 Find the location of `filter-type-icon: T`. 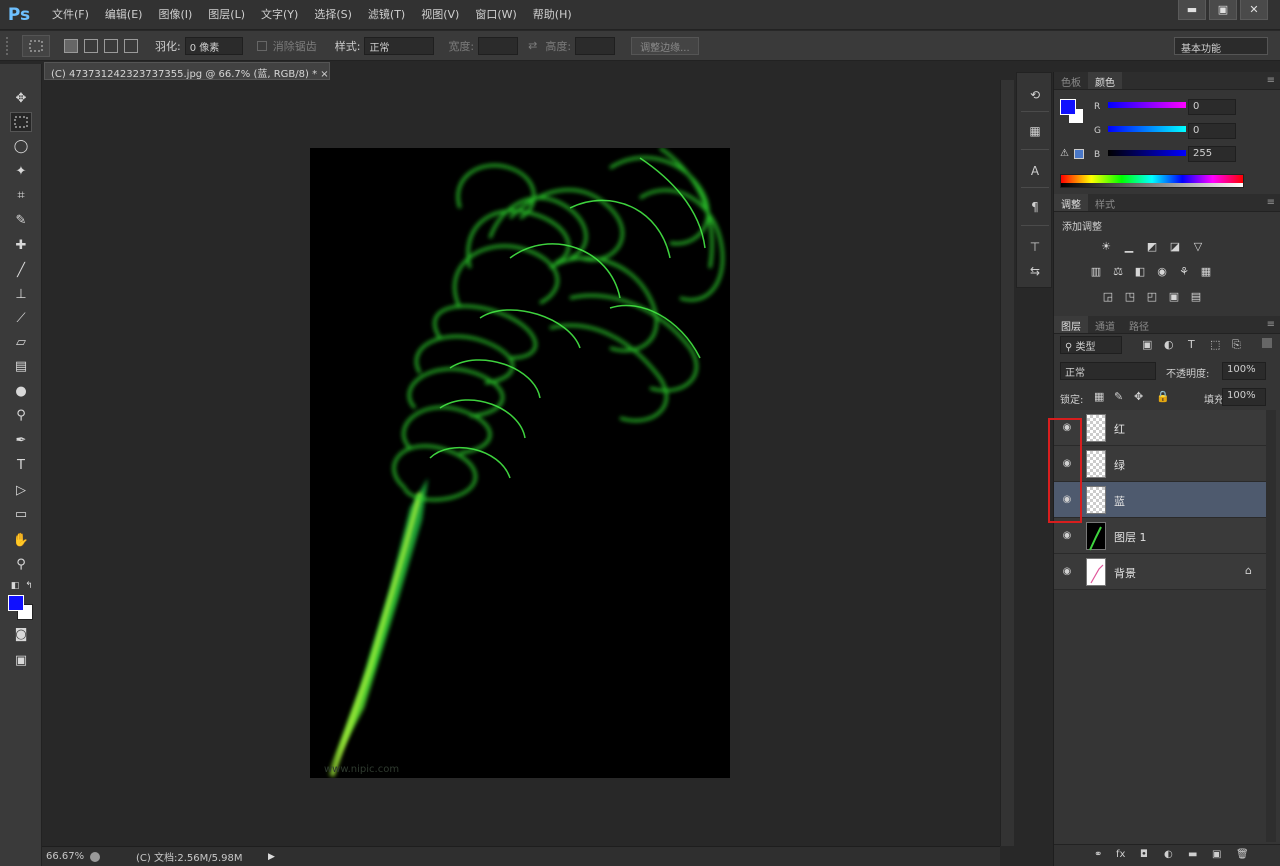

filter-type-icon: T is located at coordinates (1191, 344).